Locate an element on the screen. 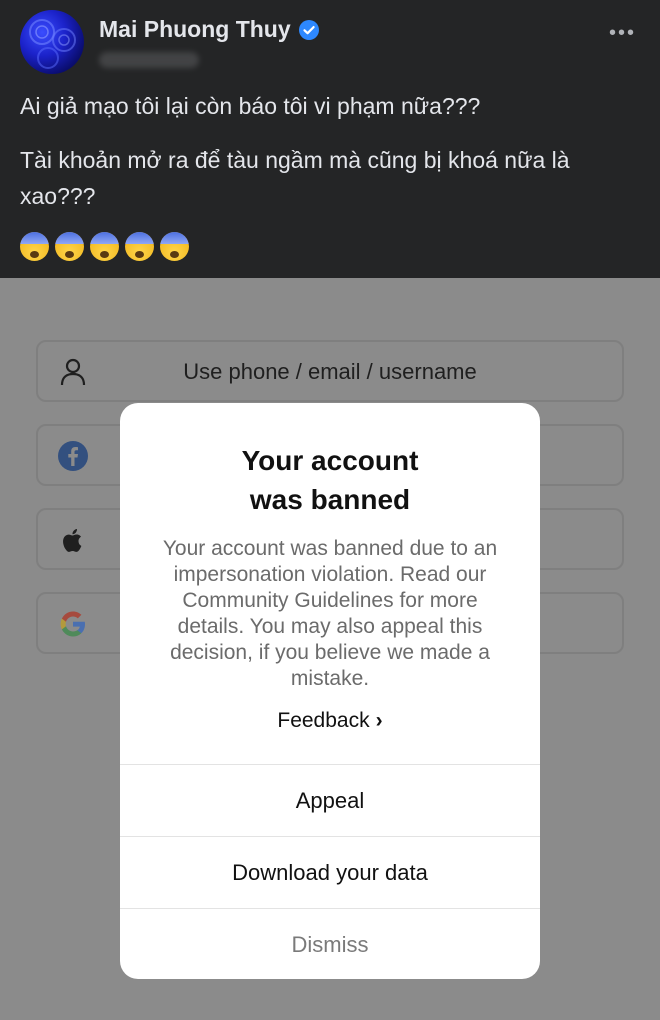 This screenshot has height=1020, width=660. dialog-title: Your account was banned is located at coordinates (330, 480).